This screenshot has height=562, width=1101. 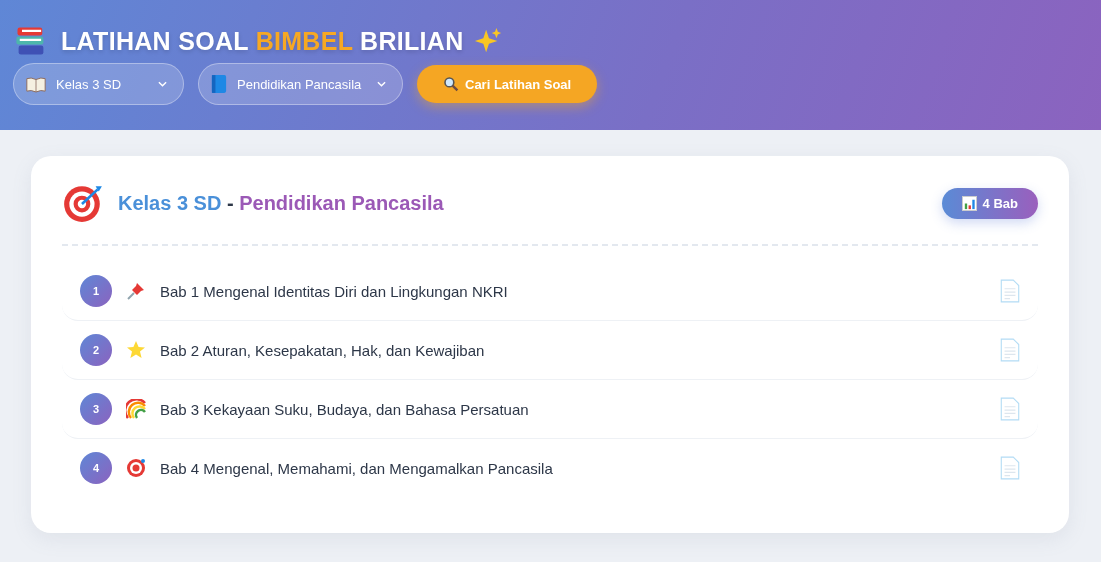 I want to click on chapter-title: Bab 3 Kekayaan Suku, Budaya, dan Bahasa Persatuan, so click(x=345, y=409).